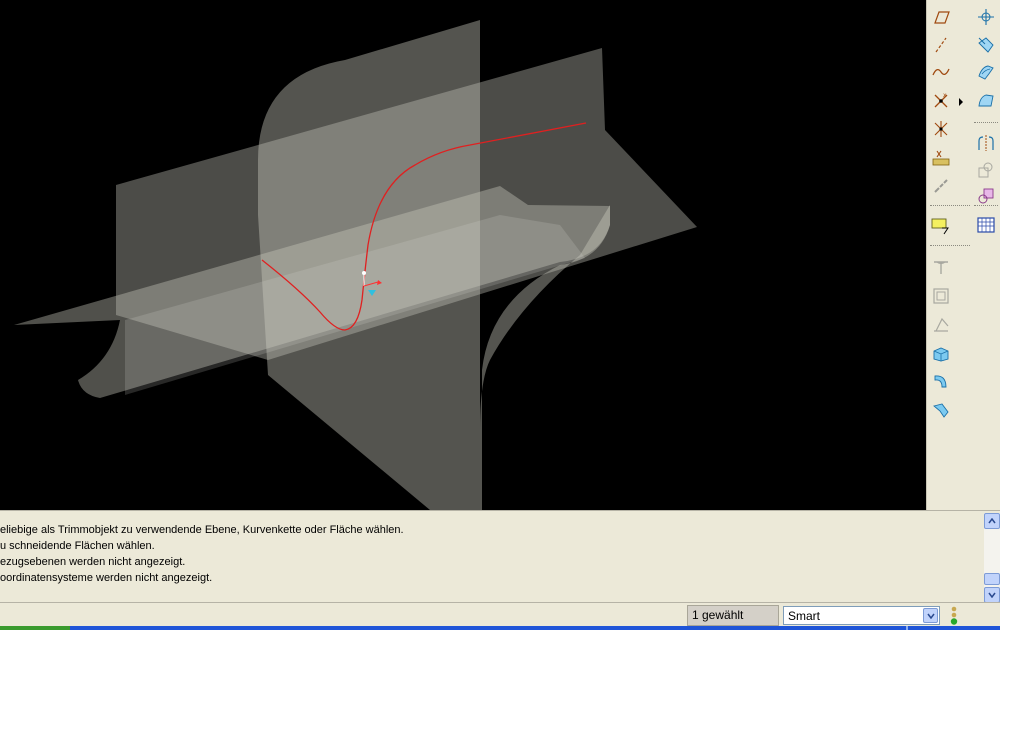 The image size is (1024, 742). Describe the element at coordinates (961, 102) in the screenshot. I see `flyout-arrow-icon` at that location.